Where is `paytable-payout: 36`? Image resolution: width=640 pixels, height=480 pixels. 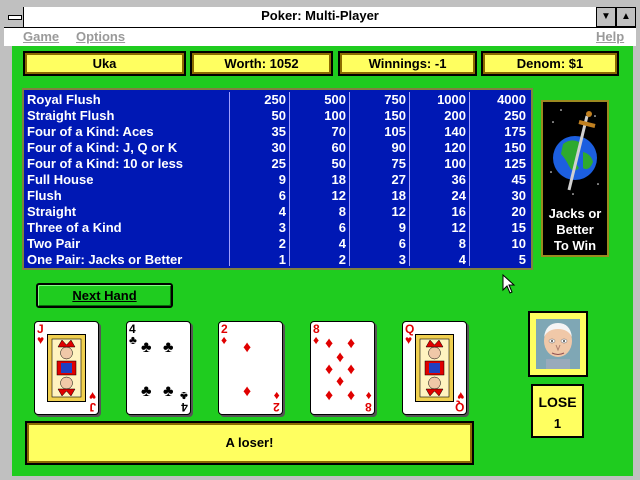
paytable-payout: 36 is located at coordinates (458, 179).